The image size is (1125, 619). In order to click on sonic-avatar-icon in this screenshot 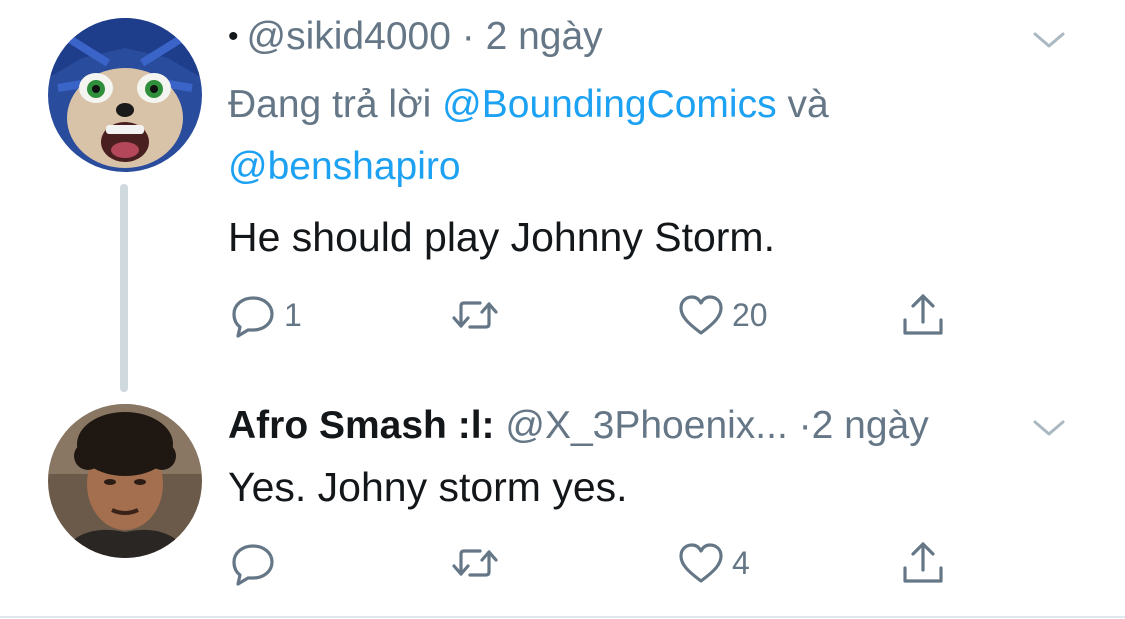, I will do `click(125, 95)`.